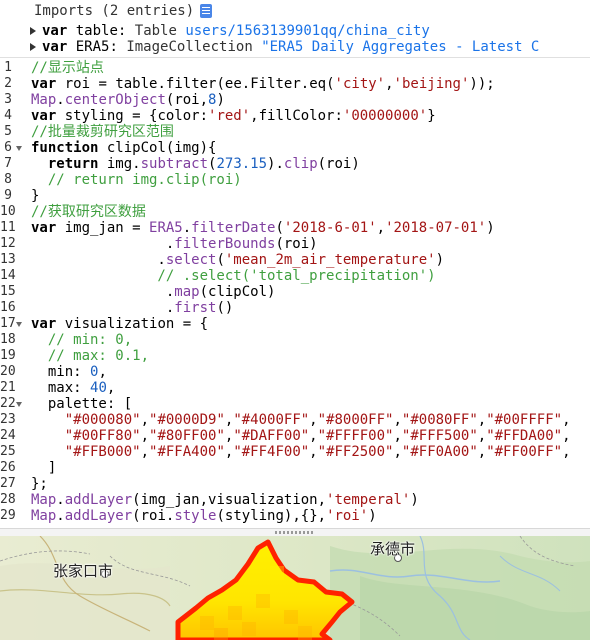 This screenshot has height=640, width=590. What do you see at coordinates (8, 195) in the screenshot?
I see `line-number: 9` at bounding box center [8, 195].